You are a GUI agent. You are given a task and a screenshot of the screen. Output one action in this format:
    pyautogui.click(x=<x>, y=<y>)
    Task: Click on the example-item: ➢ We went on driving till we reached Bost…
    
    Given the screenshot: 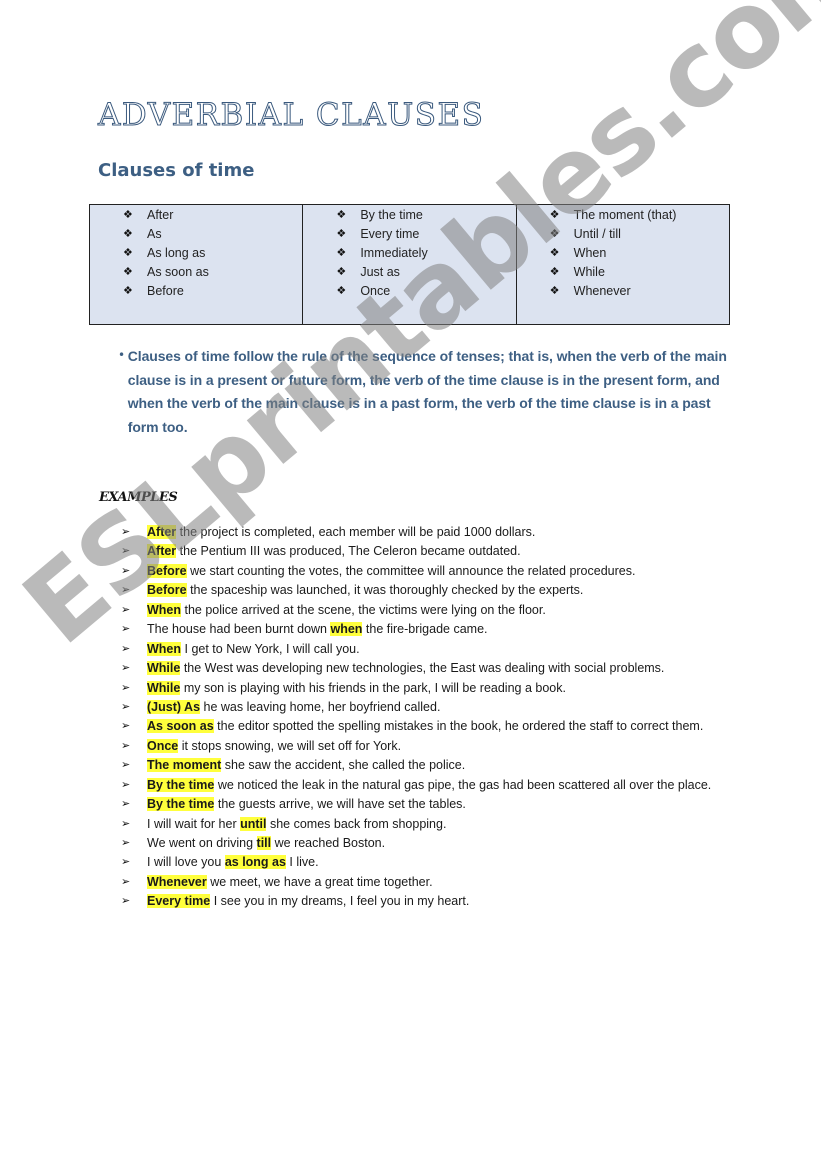 What is the action you would take?
    pyautogui.click(x=416, y=843)
    